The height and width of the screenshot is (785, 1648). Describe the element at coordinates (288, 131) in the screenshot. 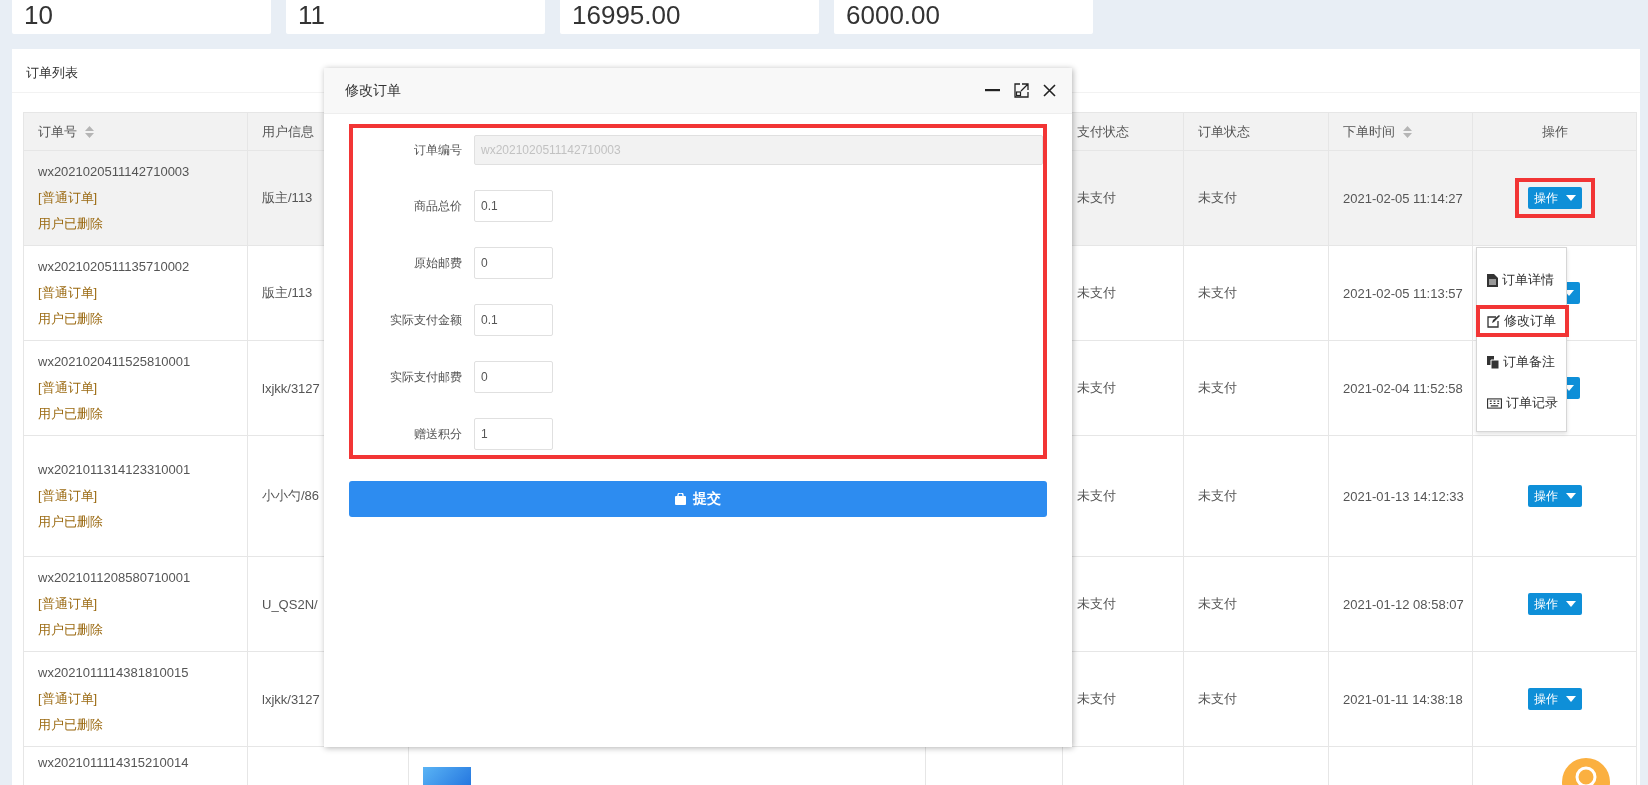

I see `column-header: 用户信息` at that location.